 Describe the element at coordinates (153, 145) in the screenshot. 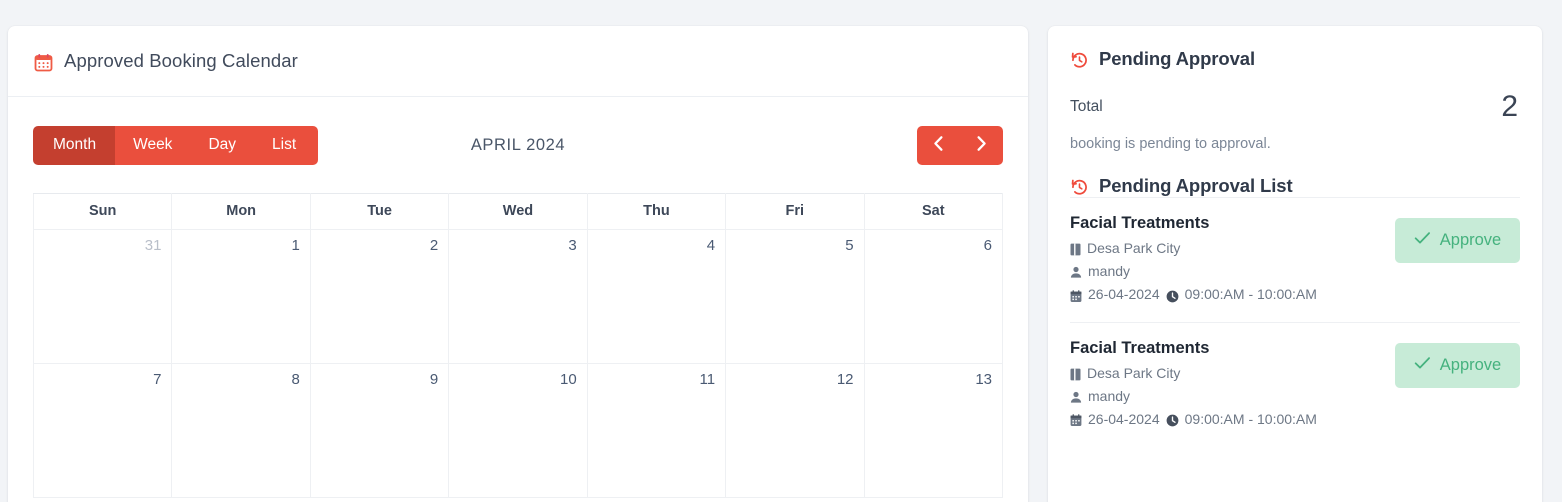

I see `view-button-week: Week` at that location.